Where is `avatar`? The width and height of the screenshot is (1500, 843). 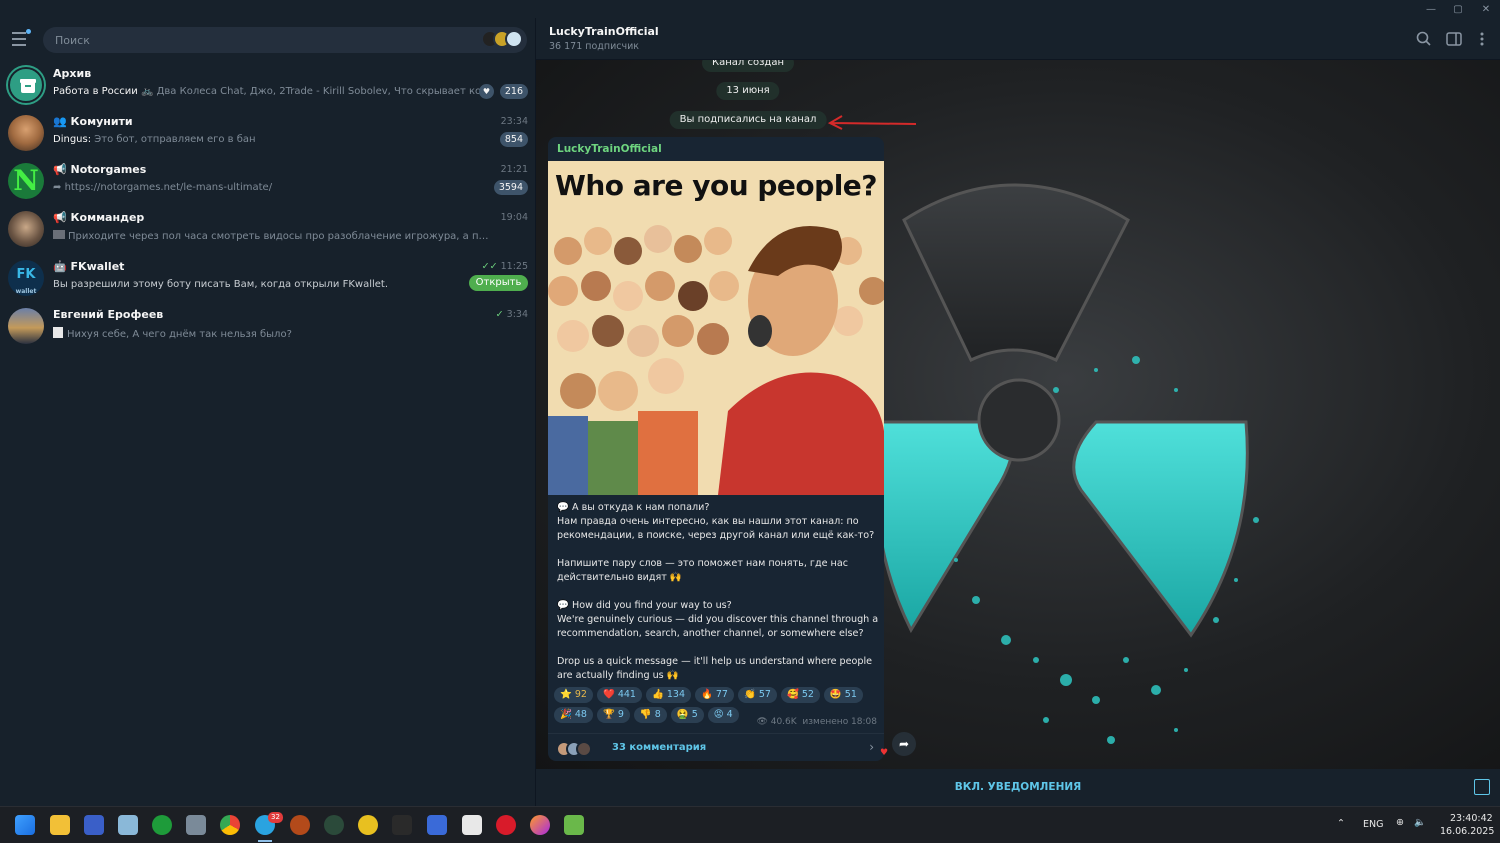 avatar is located at coordinates (584, 749).